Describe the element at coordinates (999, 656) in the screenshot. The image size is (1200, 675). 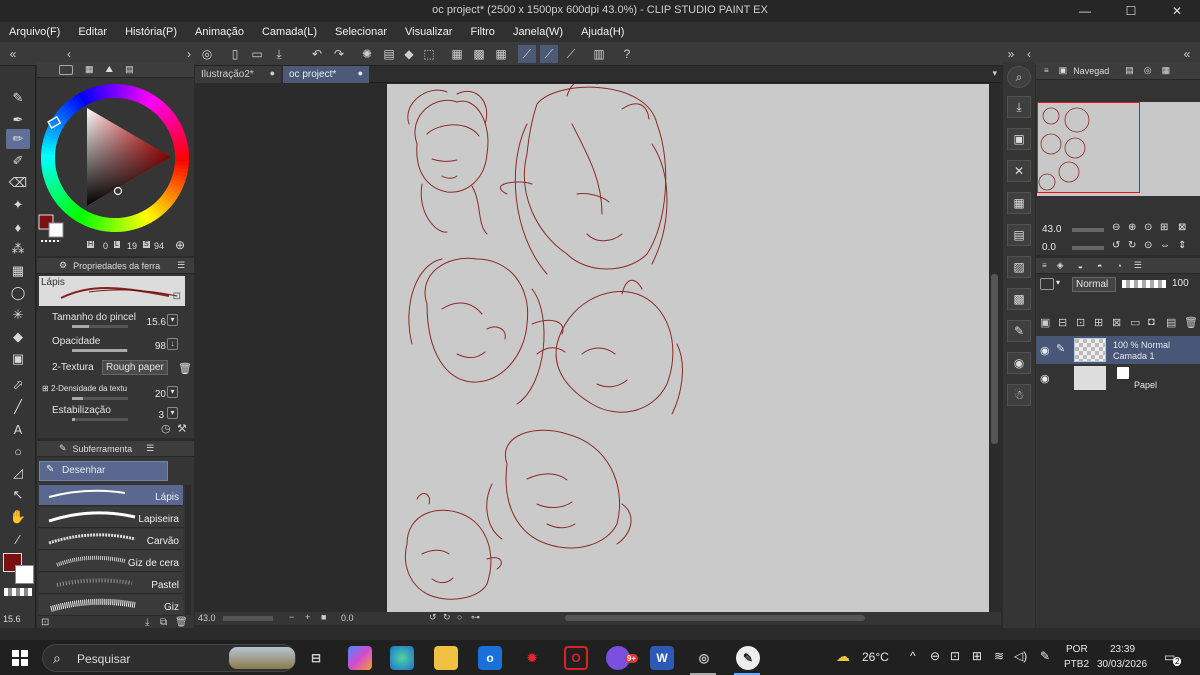
I see `wifi-icon: ≋` at that location.